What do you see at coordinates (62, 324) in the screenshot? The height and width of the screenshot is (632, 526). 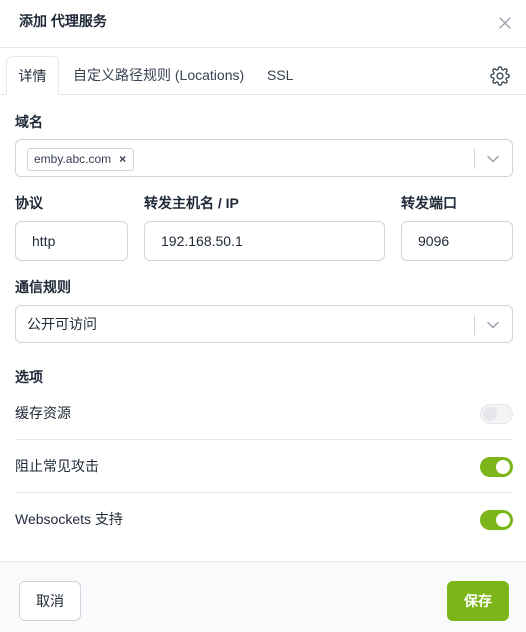 I see `access-select-value: 公开可访问` at bounding box center [62, 324].